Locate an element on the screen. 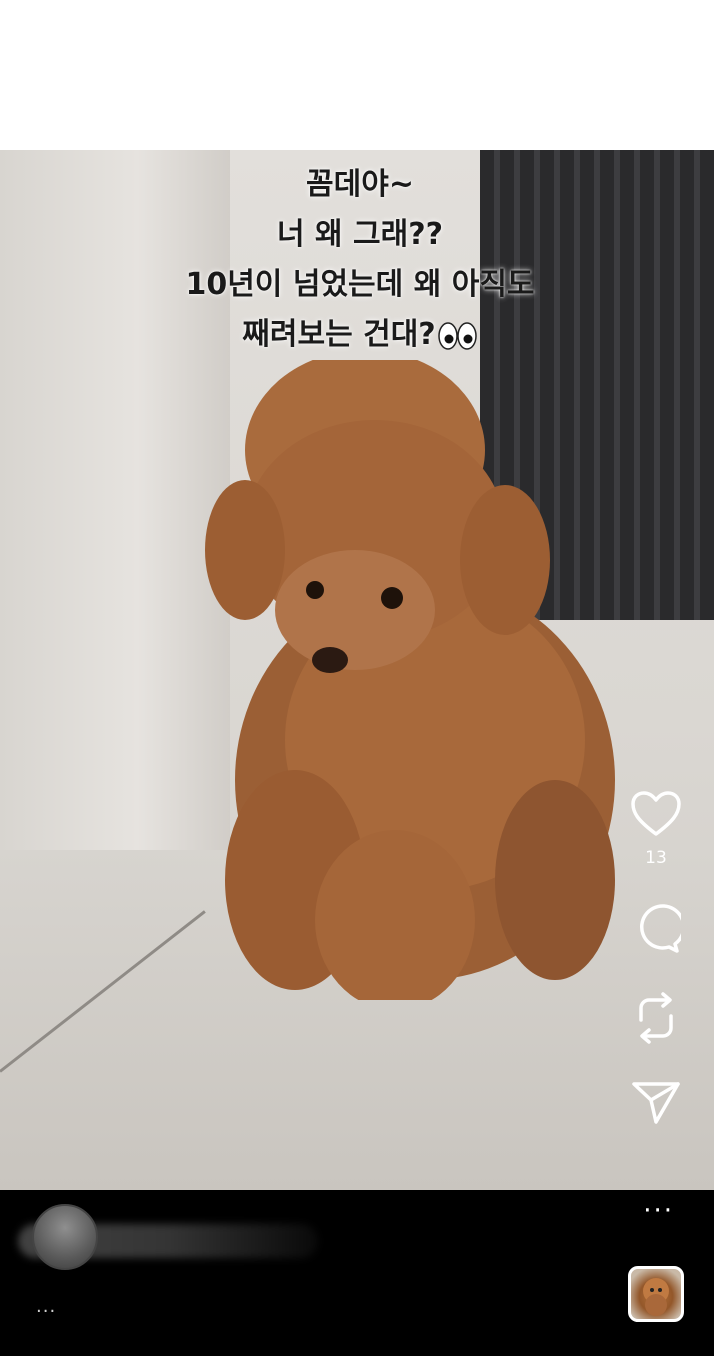  story-caption: 꼼데야~ 너 왜 그래?? 10년이 넘었는데 왜 아직도 째려보는 건대? is located at coordinates (360, 260).